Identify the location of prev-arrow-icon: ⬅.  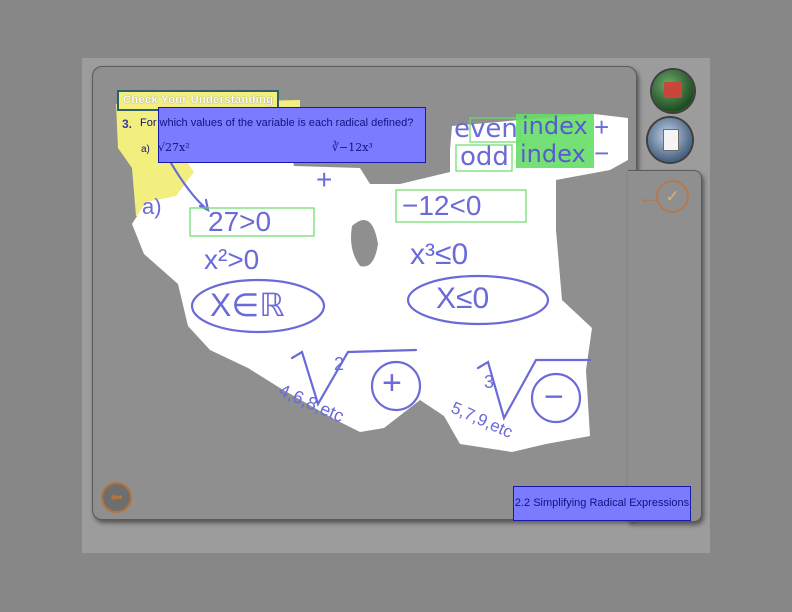
(116, 497).